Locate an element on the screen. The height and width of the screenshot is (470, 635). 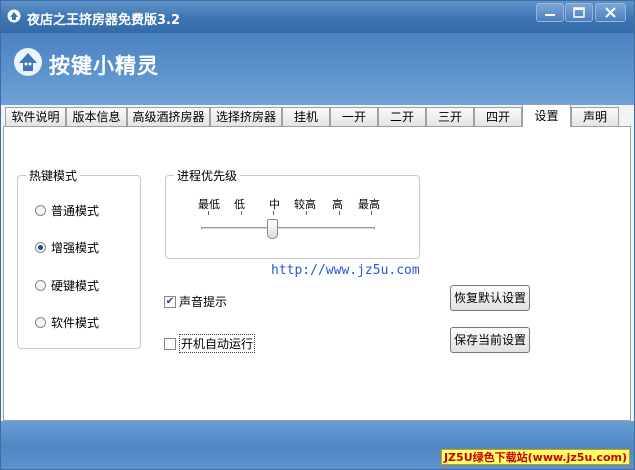
minimize-button is located at coordinates (550, 12).